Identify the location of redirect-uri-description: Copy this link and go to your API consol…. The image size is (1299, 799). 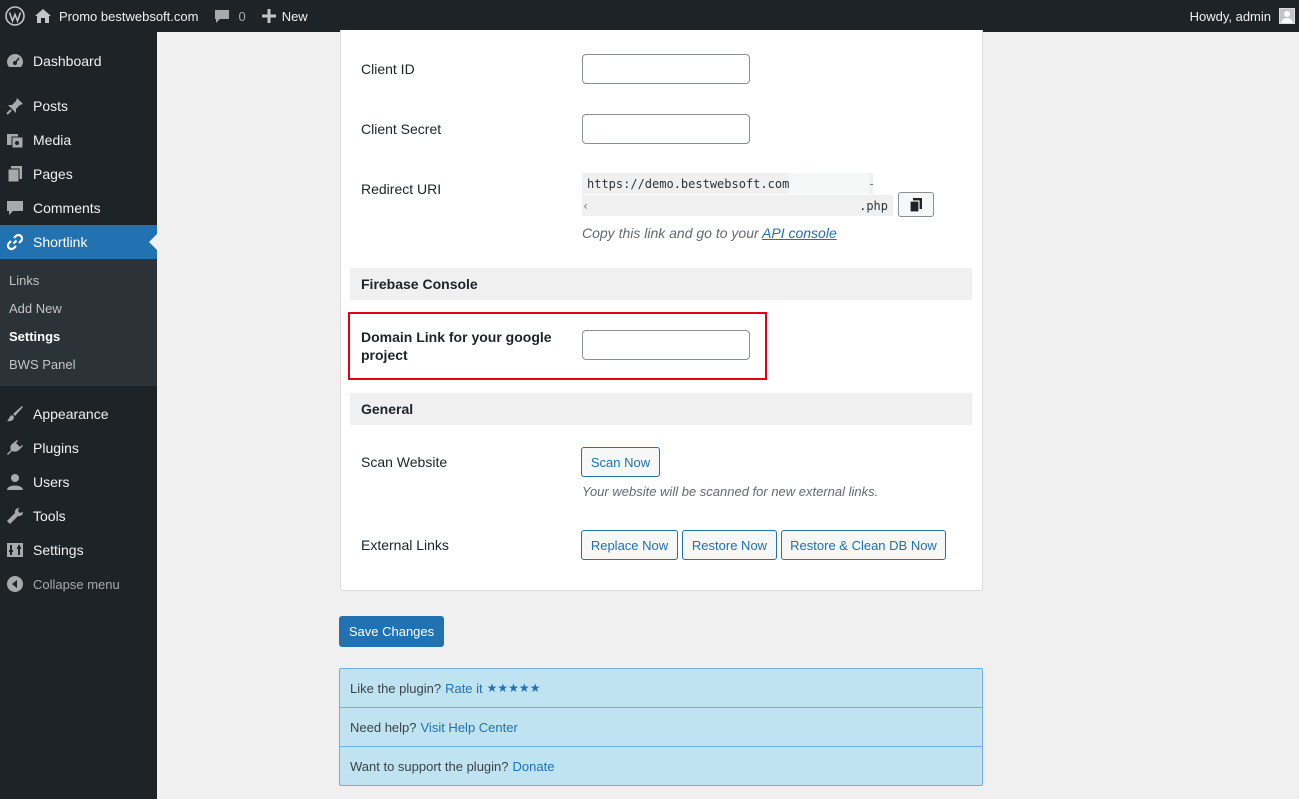
(709, 233).